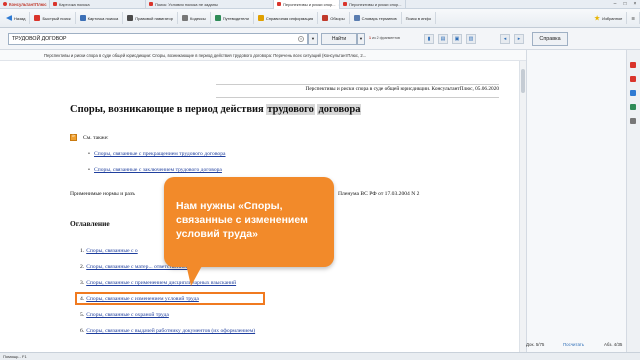 The height and width of the screenshot is (360, 640). What do you see at coordinates (334, 18) in the screenshot?
I see `reviews-button: Обзоры` at bounding box center [334, 18].